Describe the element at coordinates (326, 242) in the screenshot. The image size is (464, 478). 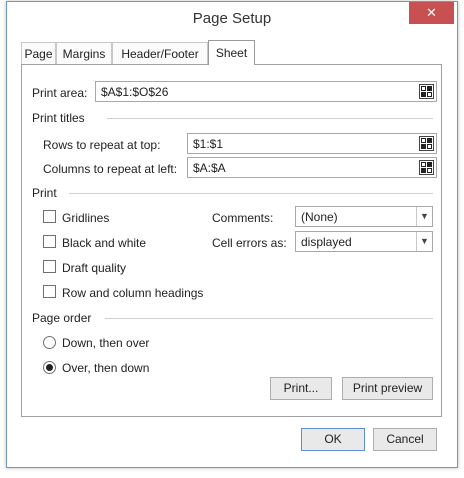
I see `cell-errors-value: displayed` at that location.